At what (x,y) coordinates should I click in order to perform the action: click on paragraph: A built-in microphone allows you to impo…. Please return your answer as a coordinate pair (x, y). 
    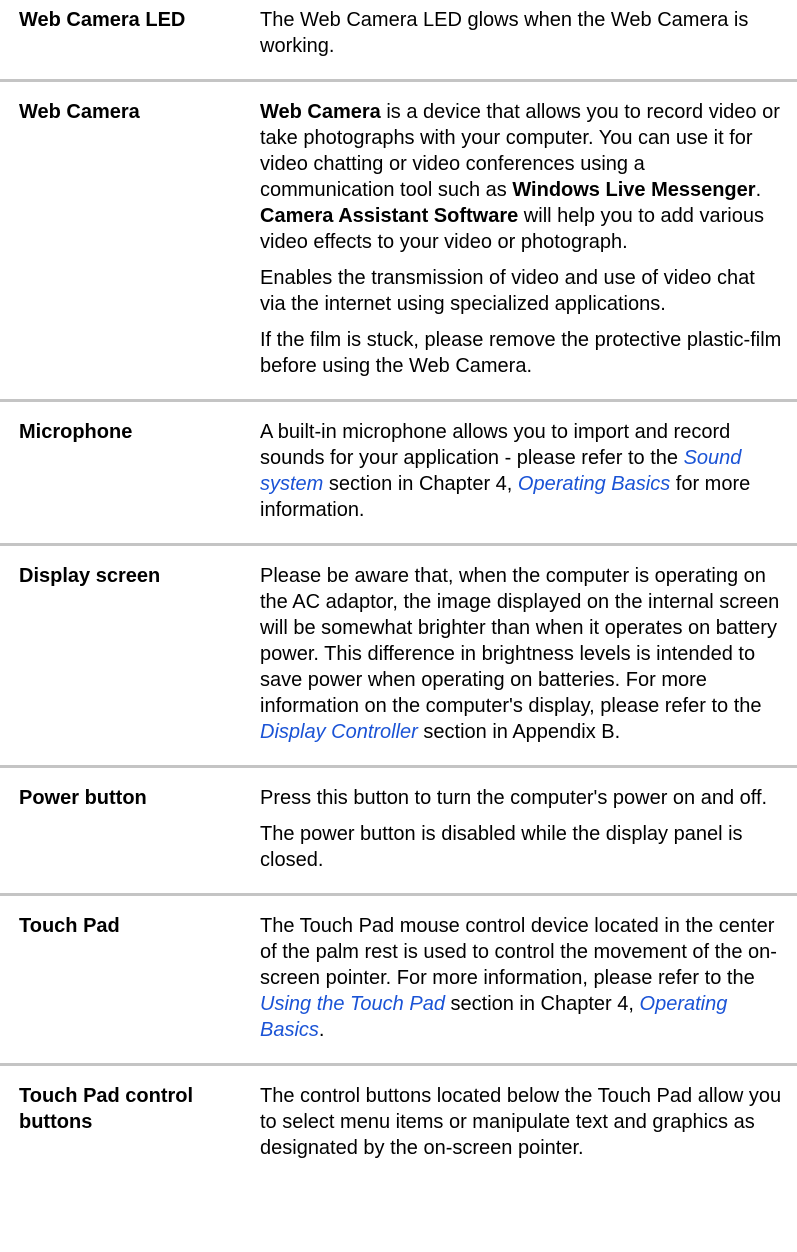
    Looking at the image, I should click on (521, 471).